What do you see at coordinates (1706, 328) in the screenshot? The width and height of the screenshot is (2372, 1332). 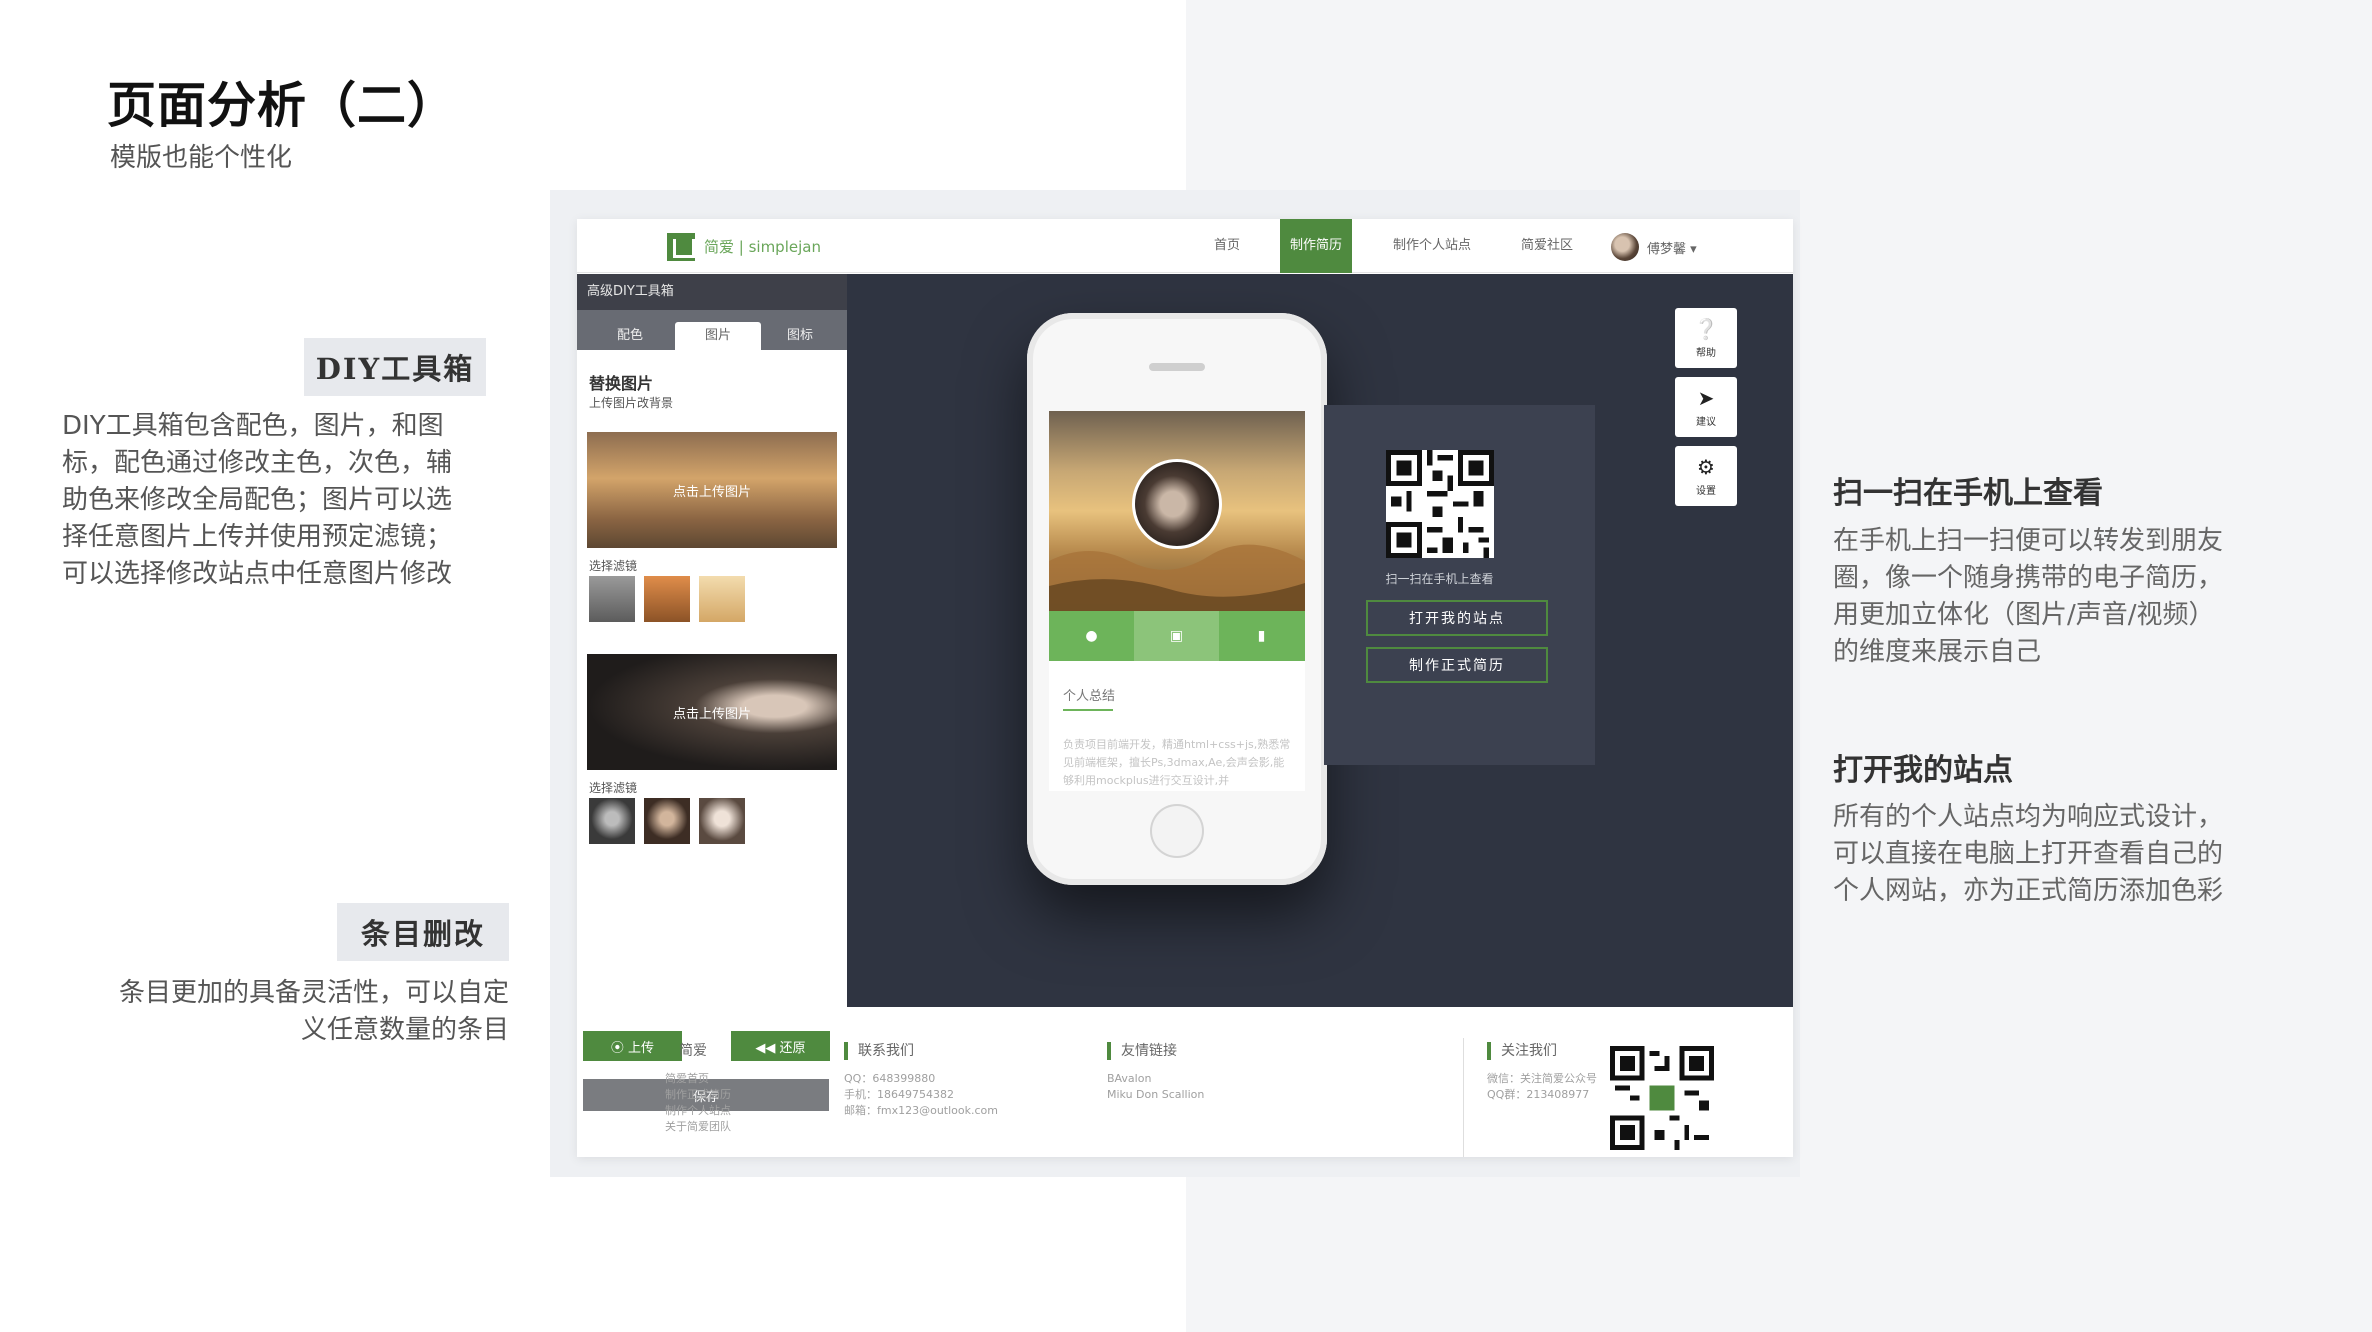 I see `help-icon: ❔` at bounding box center [1706, 328].